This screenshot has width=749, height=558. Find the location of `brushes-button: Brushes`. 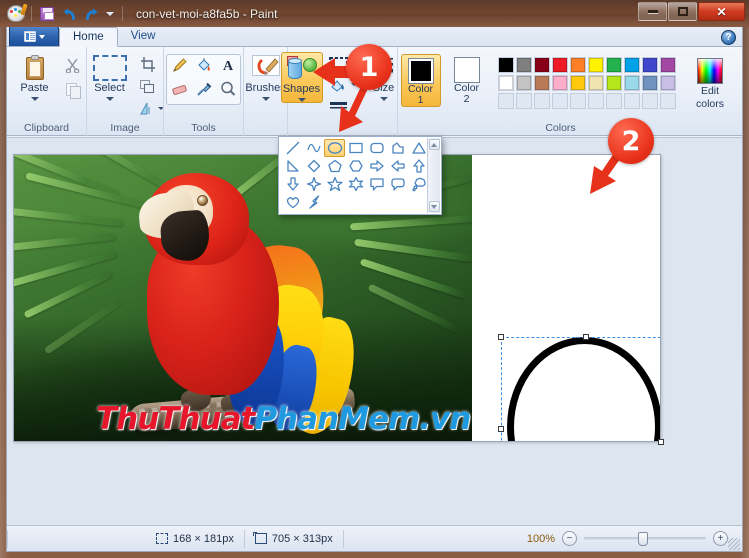

brushes-button: Brushes is located at coordinates (265, 76).